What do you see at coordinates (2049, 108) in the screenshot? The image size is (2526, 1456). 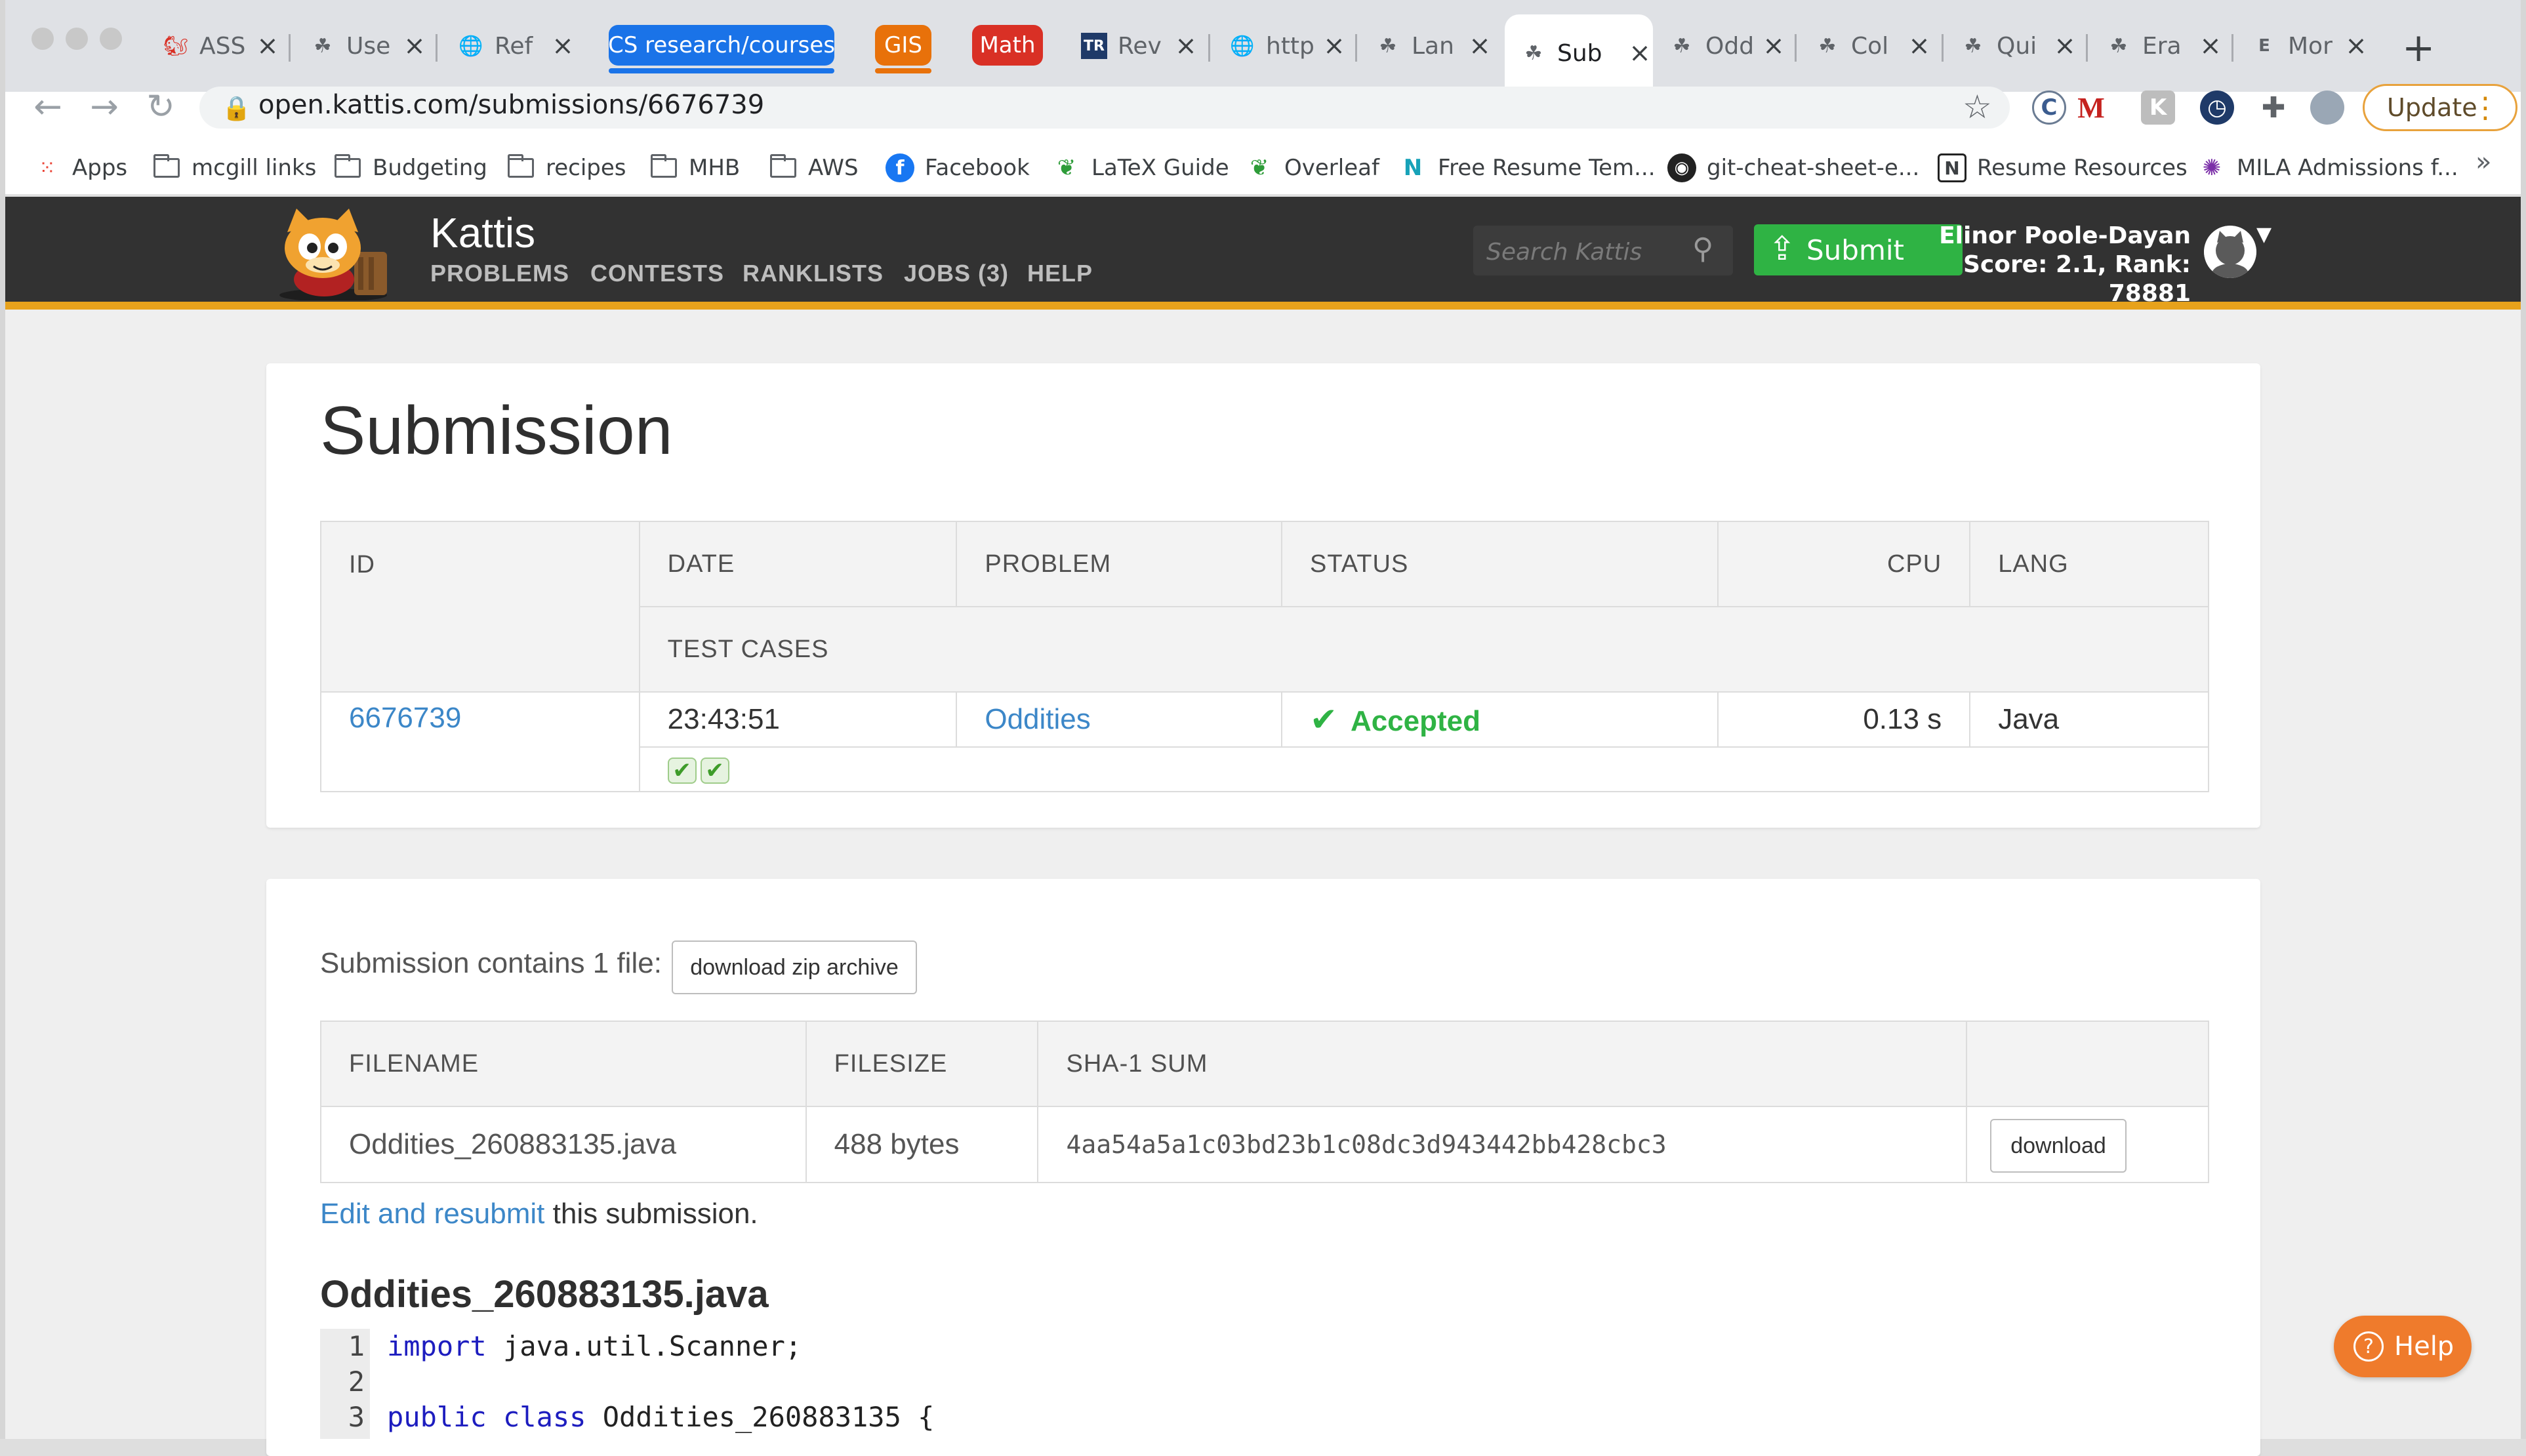 I see `ext-update-icon: C` at bounding box center [2049, 108].